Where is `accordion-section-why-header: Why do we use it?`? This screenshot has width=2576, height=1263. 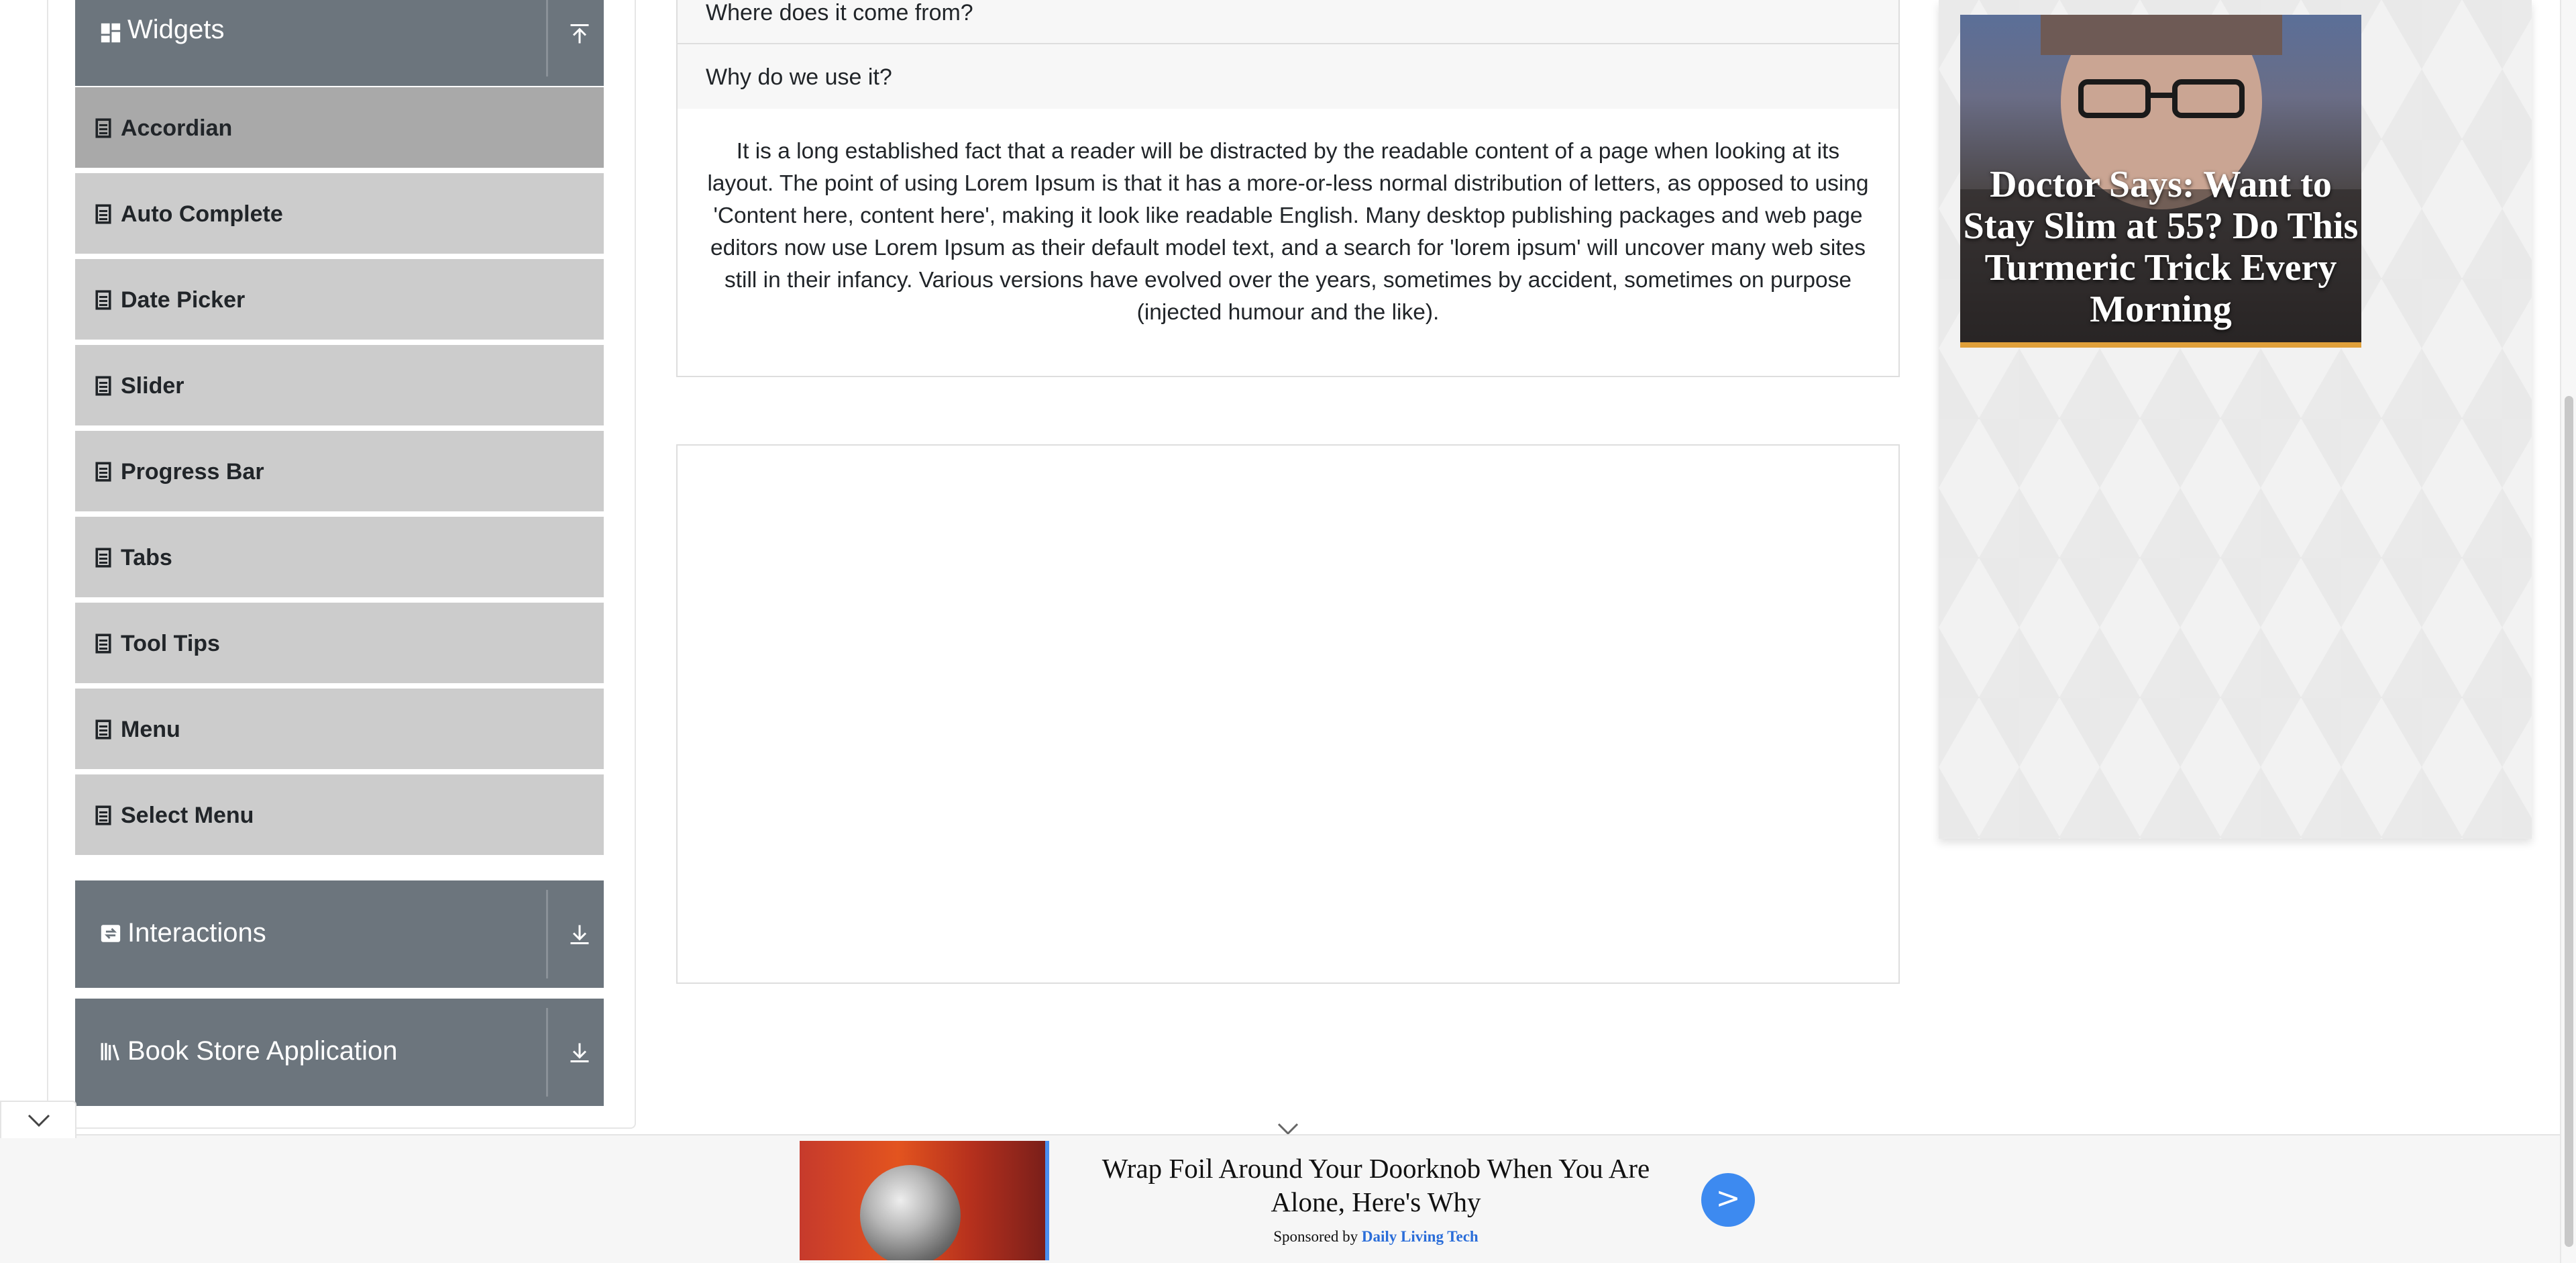
accordion-section-why-header: Why do we use it? is located at coordinates (1288, 76).